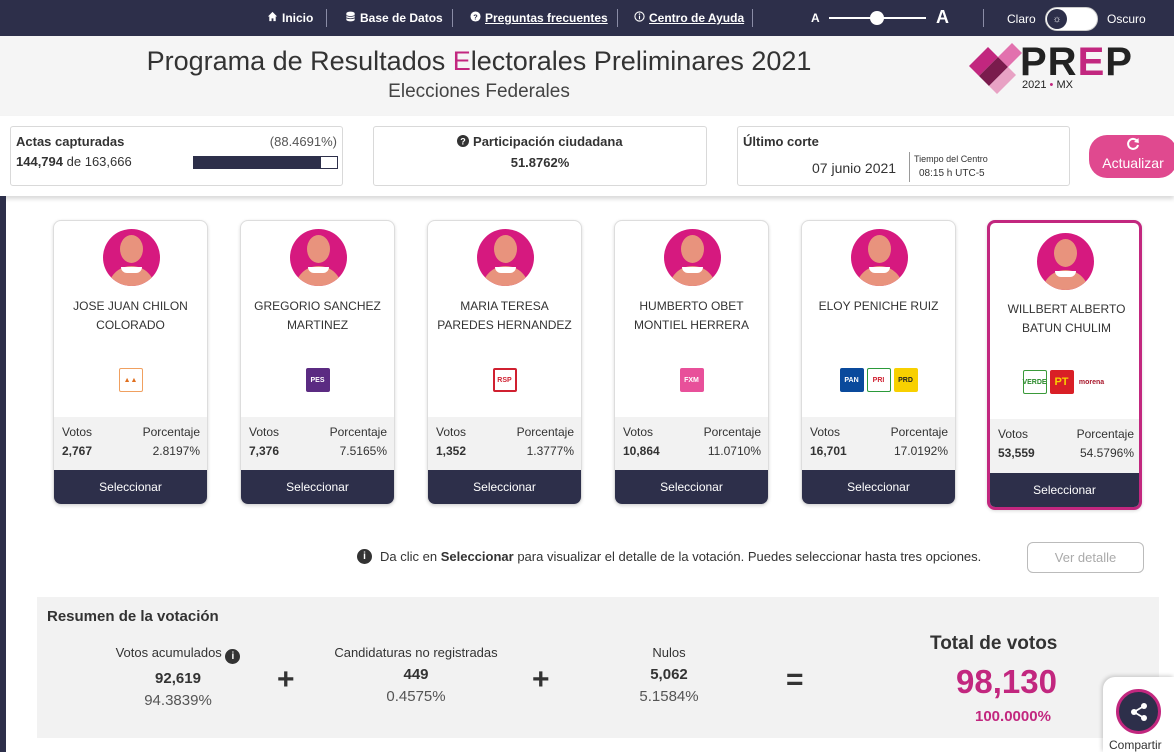  What do you see at coordinates (639, 18) in the screenshot?
I see `info-icon` at bounding box center [639, 18].